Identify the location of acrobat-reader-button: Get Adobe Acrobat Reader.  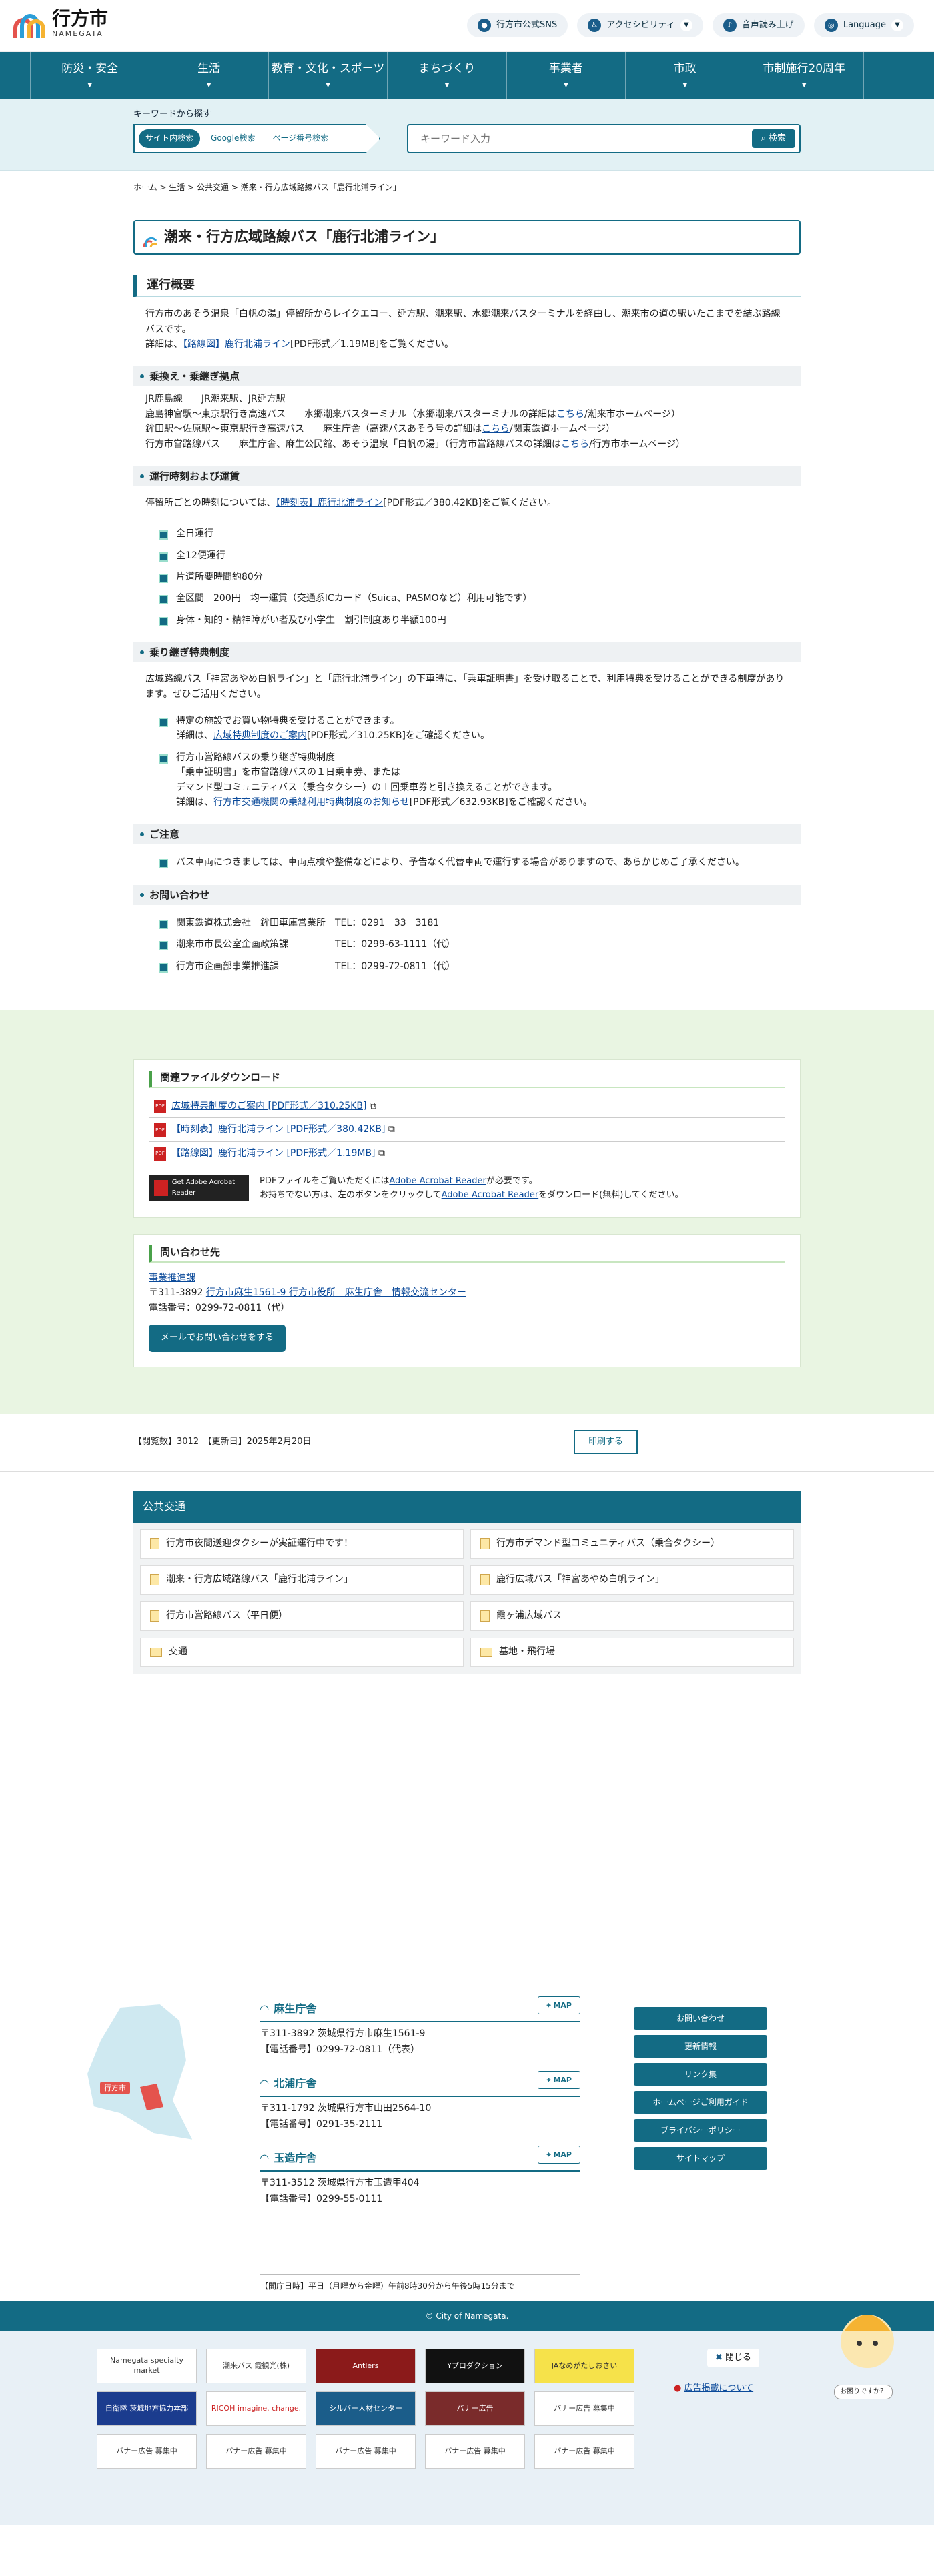
(199, 1189).